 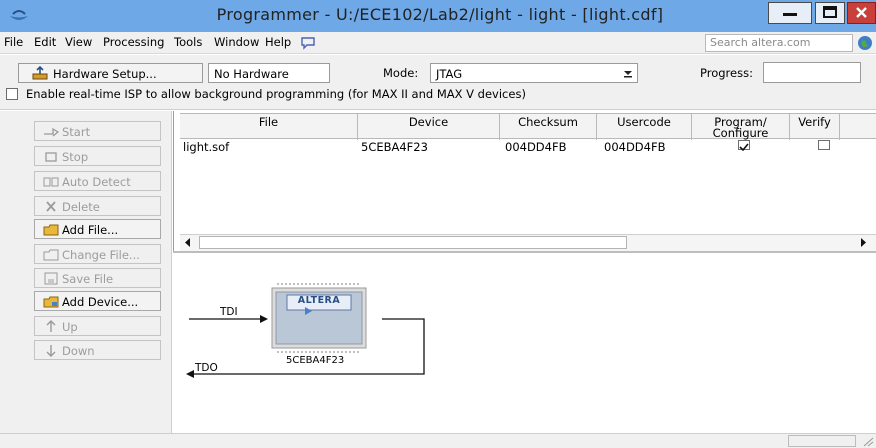 What do you see at coordinates (13, 42) in the screenshot?
I see `menu-file: File` at bounding box center [13, 42].